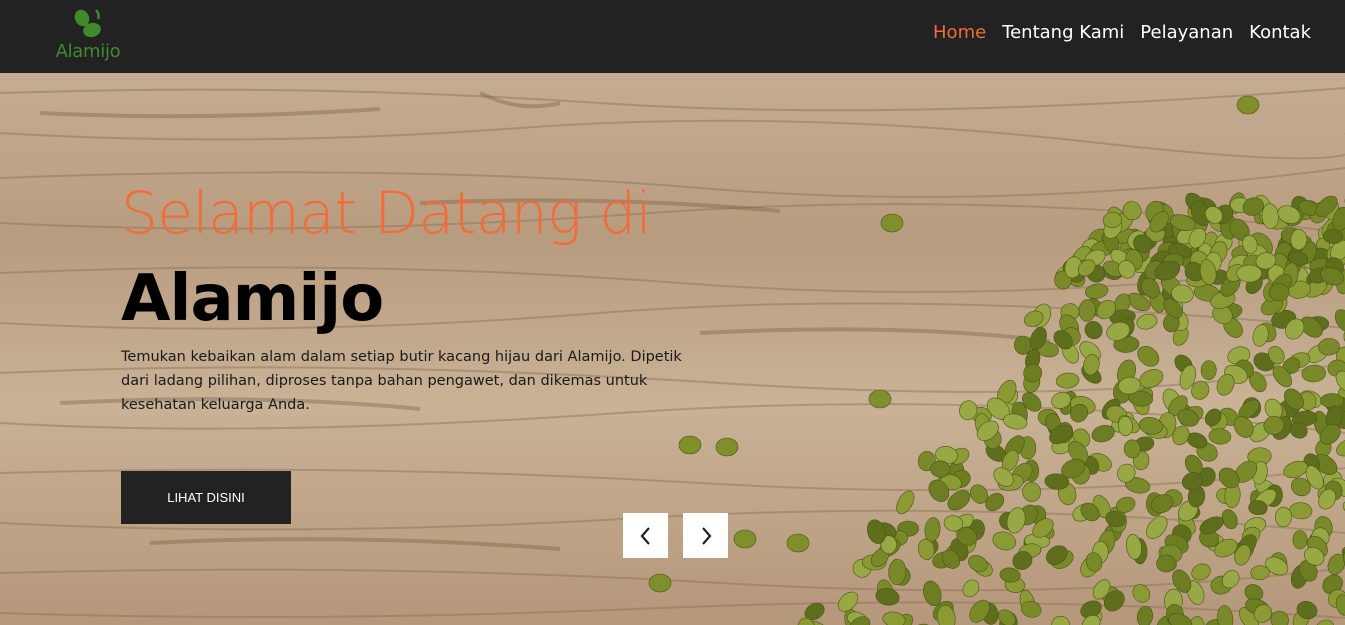 The height and width of the screenshot is (625, 1345). Describe the element at coordinates (206, 497) in the screenshot. I see `lihat-disini-button: LIHAT DISINI` at that location.